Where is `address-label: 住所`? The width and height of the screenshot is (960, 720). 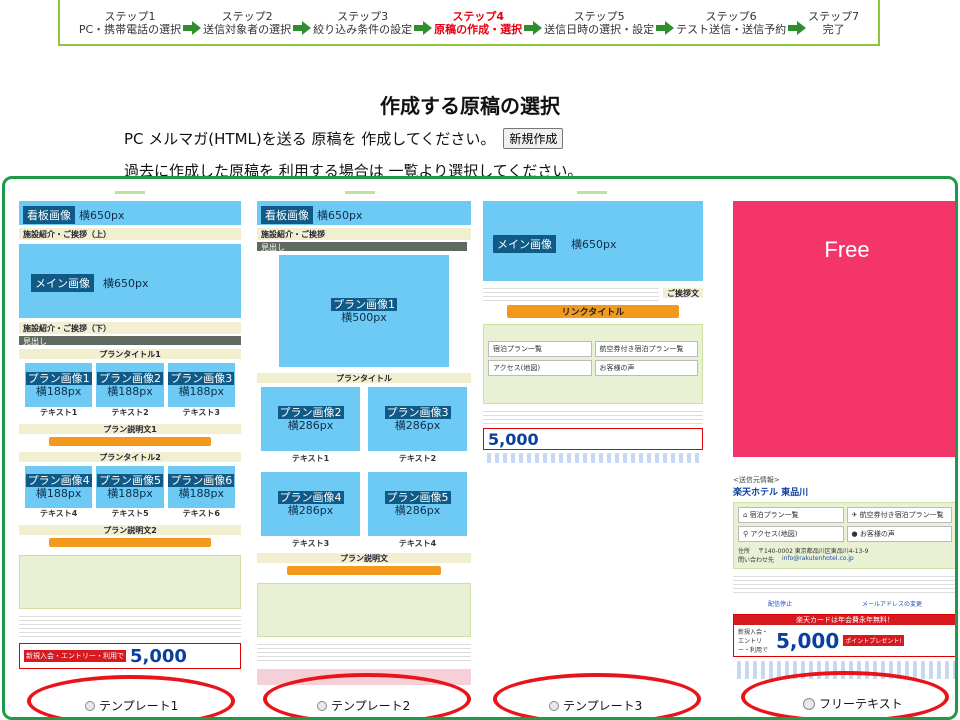
address-label: 住所 is located at coordinates (744, 551).